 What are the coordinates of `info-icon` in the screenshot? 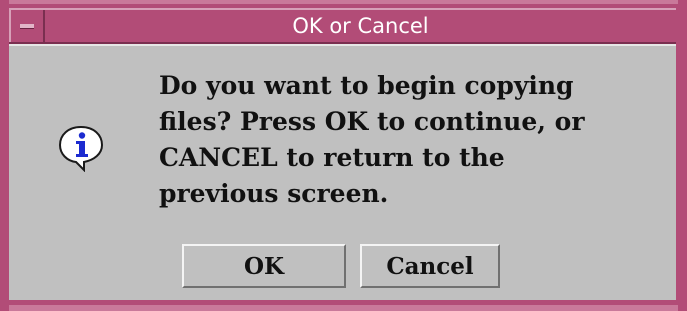 It's located at (81, 148).